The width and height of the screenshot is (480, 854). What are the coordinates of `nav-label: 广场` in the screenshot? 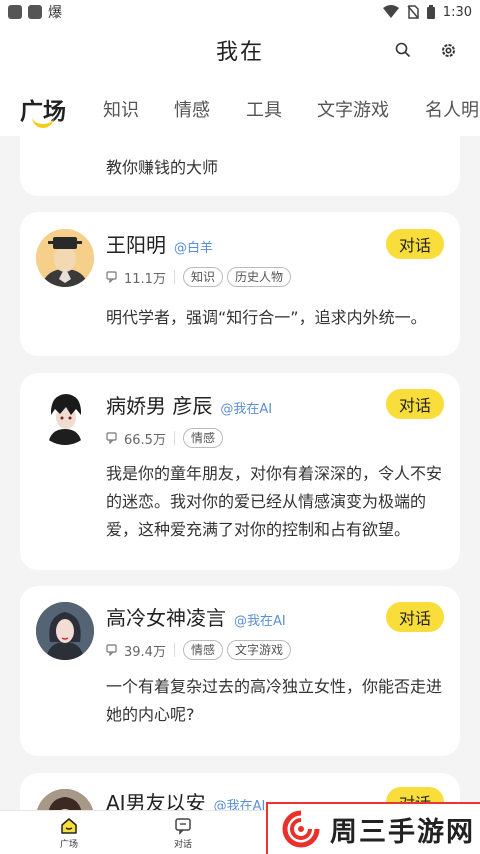 It's located at (68, 845).